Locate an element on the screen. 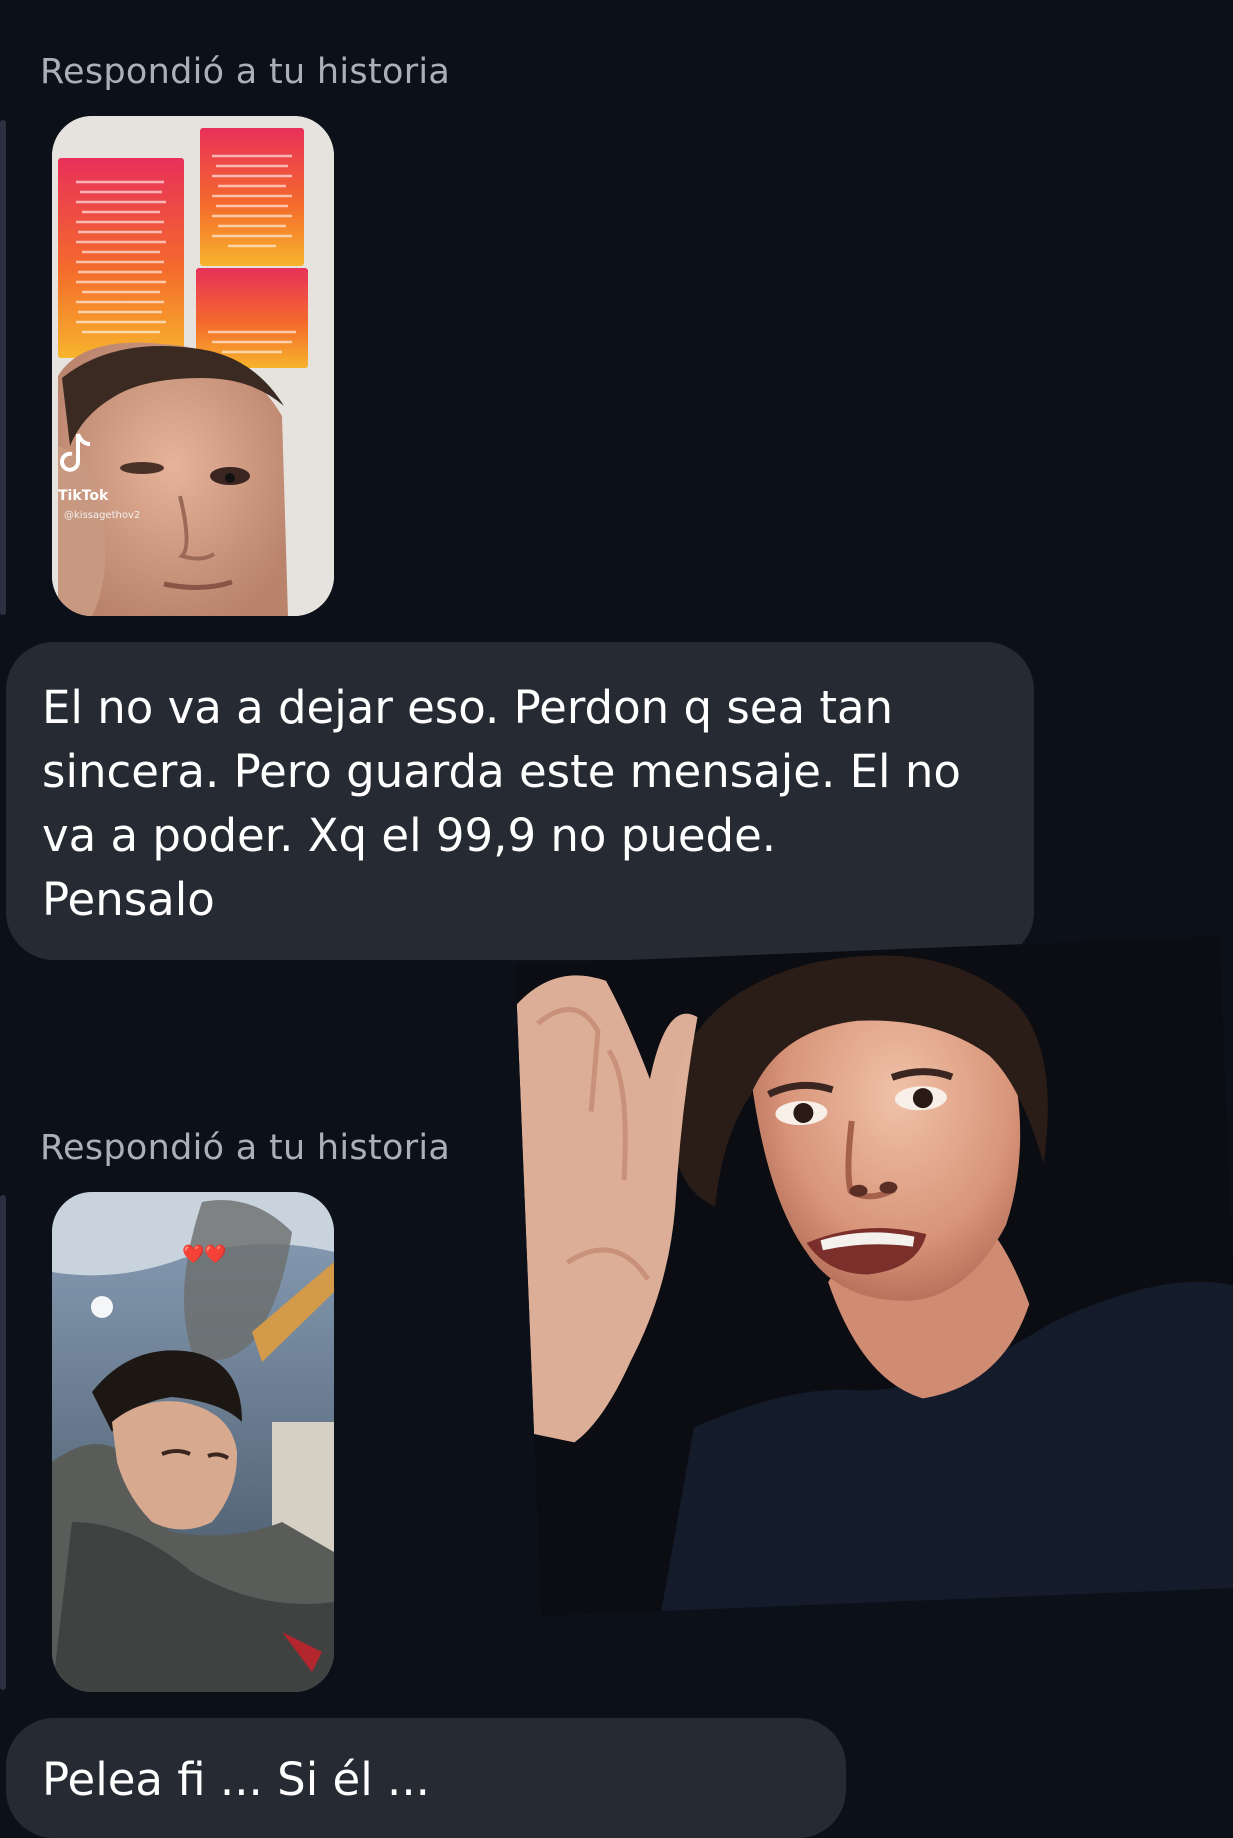 The image size is (1233, 1838). message-text-line: El no va a dejar eso. Perdon q sea tan is located at coordinates (468, 707).